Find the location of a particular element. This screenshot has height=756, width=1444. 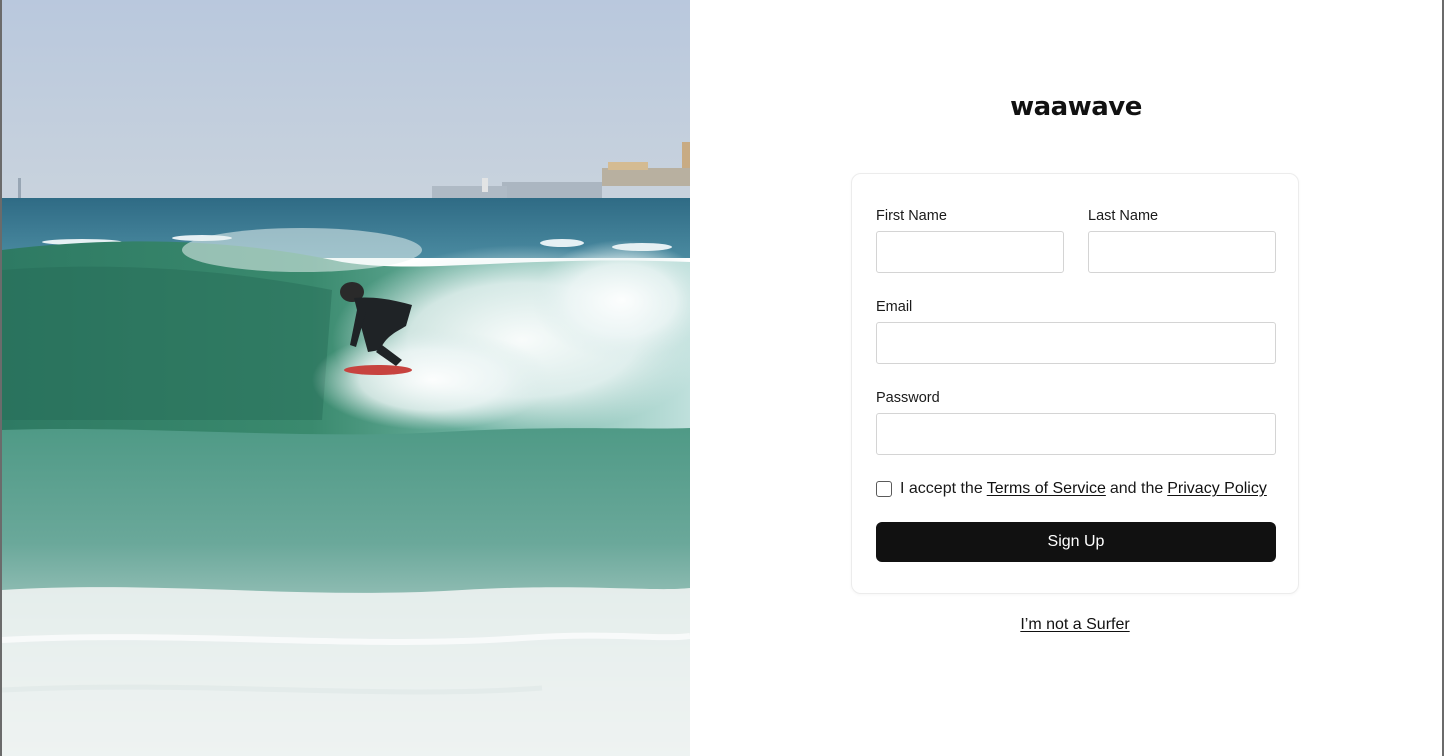

not-a-surfer-link: I’m not a Surfer is located at coordinates (1074, 624).